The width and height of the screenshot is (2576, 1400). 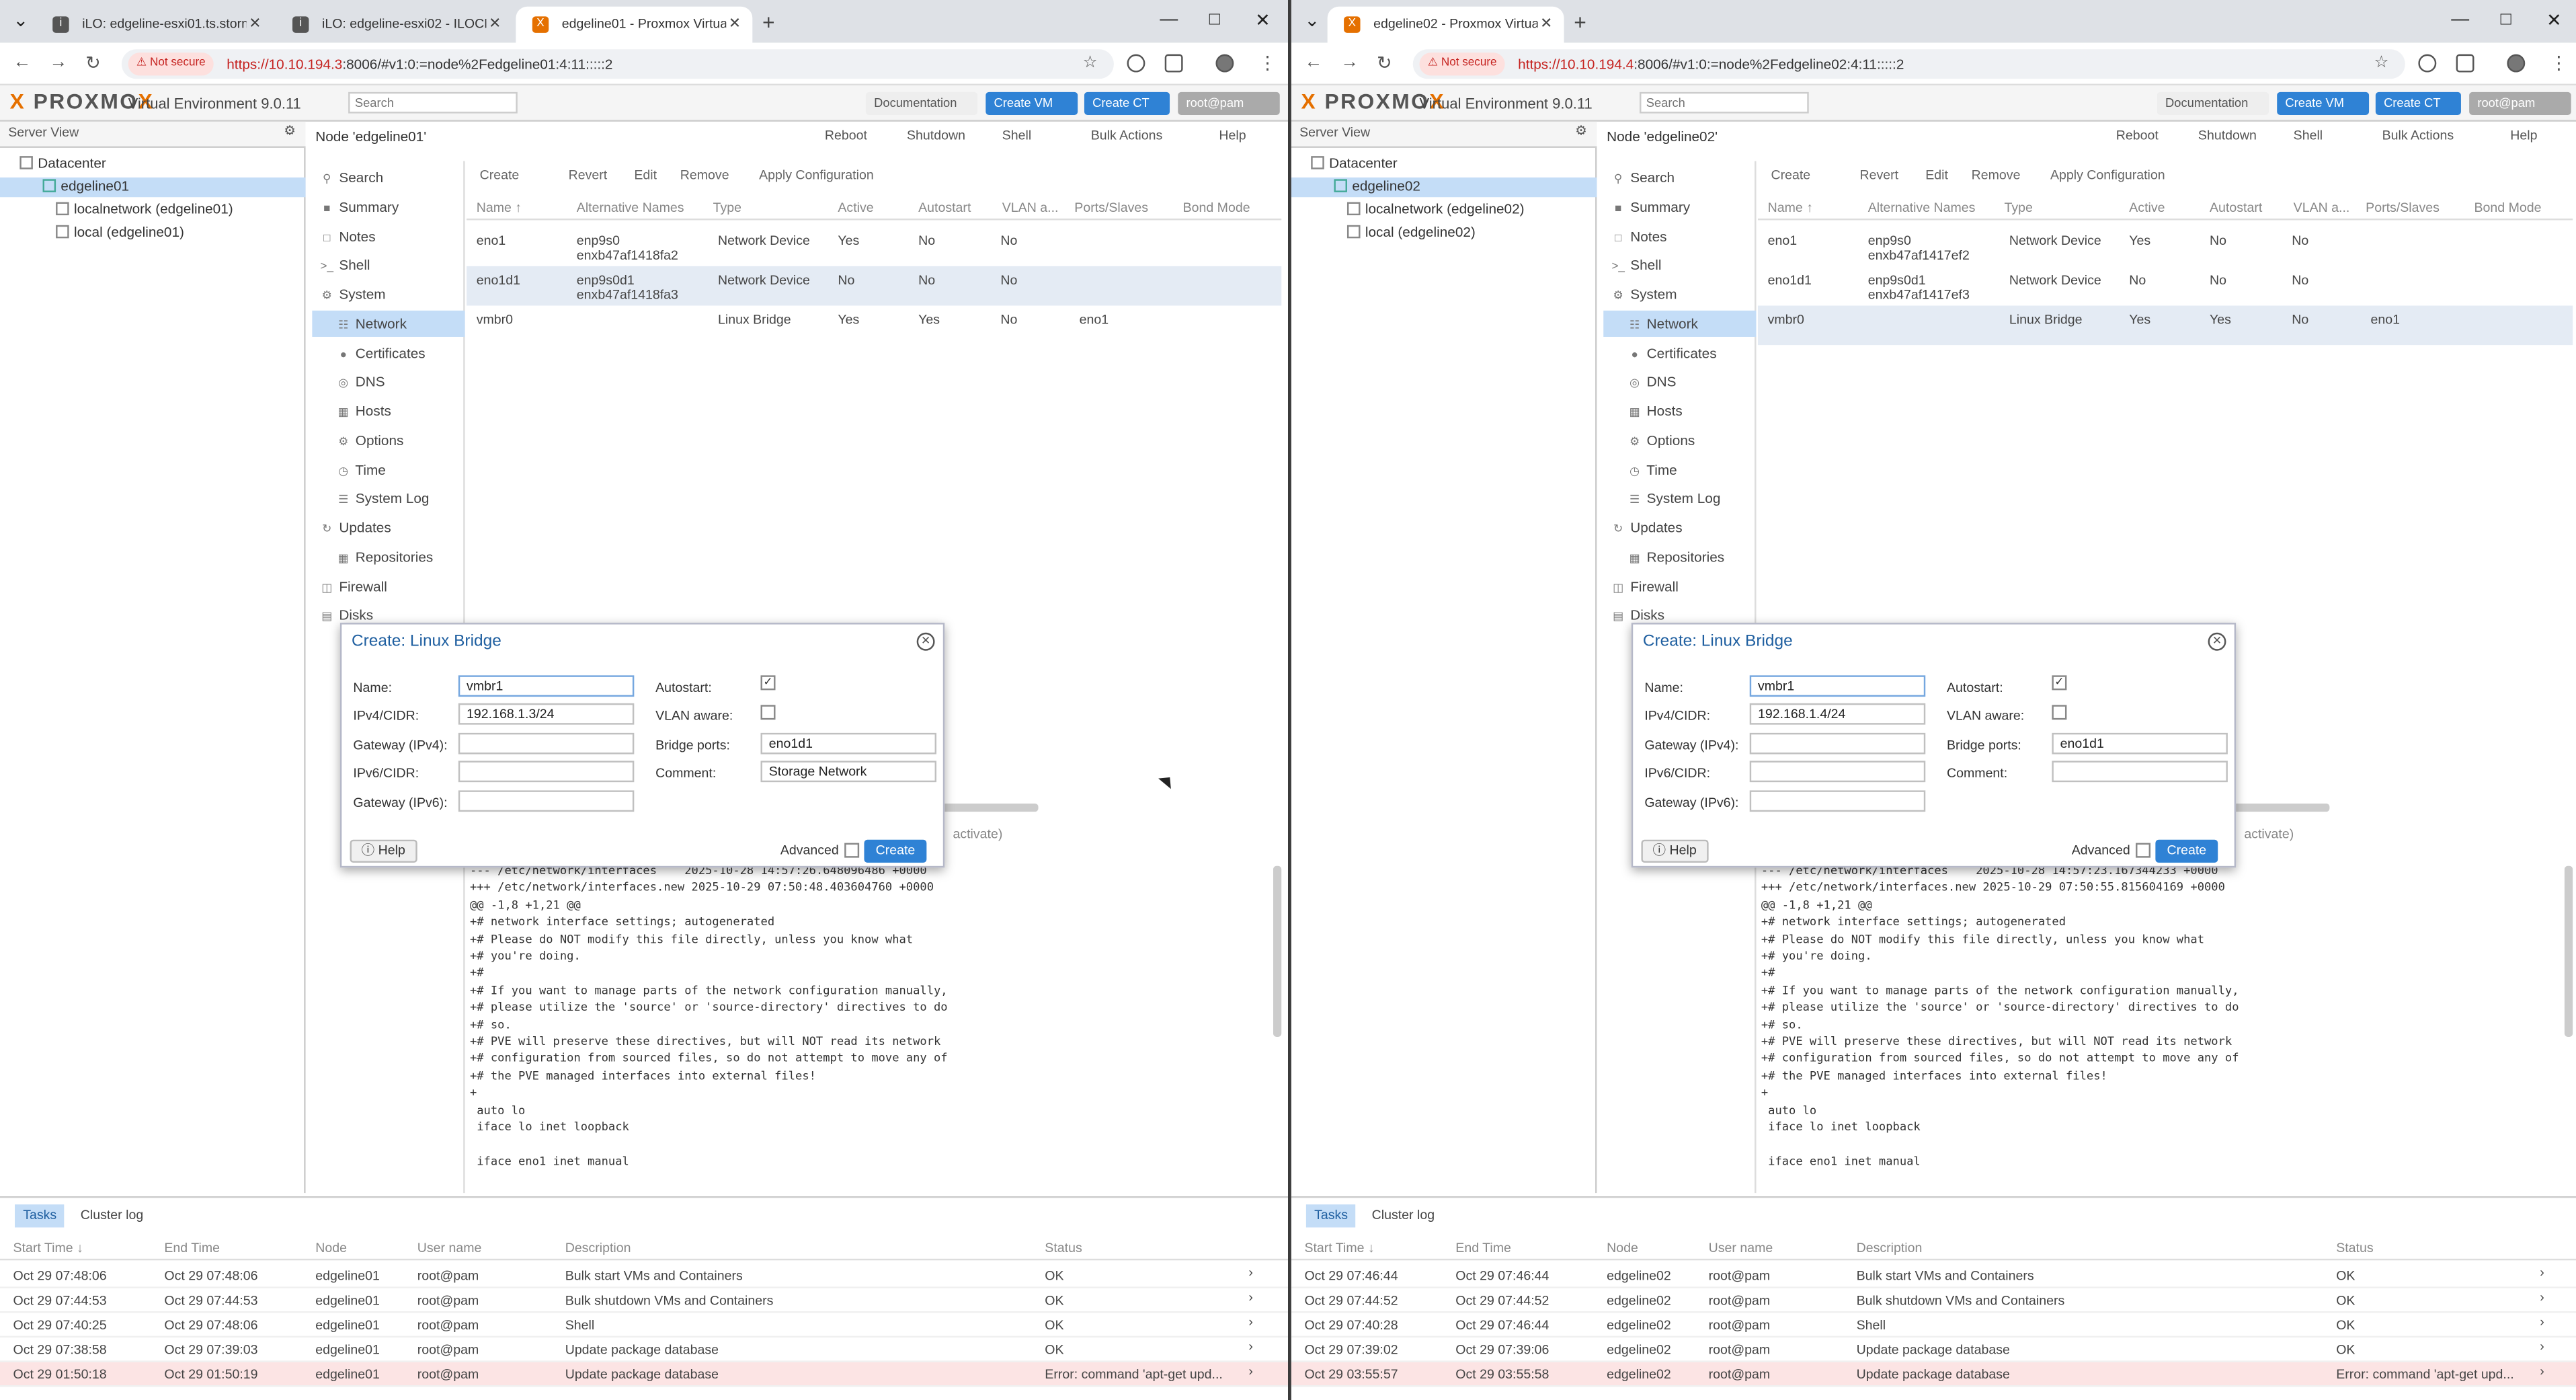 I want to click on menu-item-summary: ■ Summary, so click(x=388, y=207).